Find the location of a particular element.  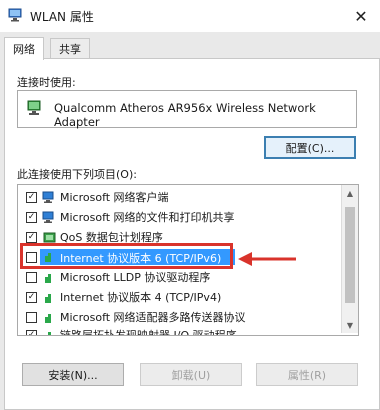

list-item: ✓ Microsoft 网络的文件和打印机共享 is located at coordinates (179, 217).